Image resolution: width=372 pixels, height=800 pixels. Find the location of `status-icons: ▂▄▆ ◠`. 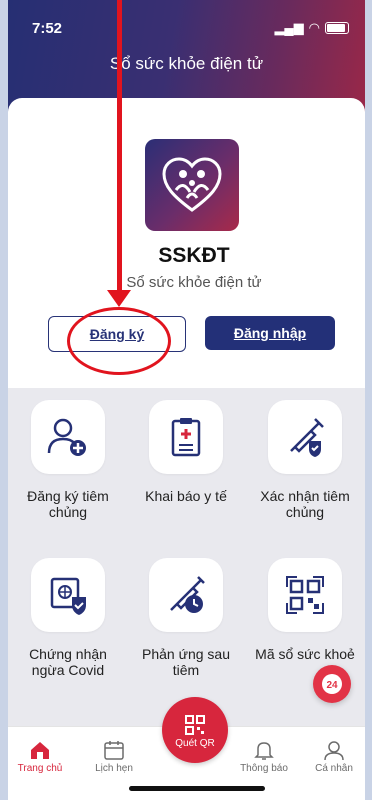

status-icons: ▂▄▆ ◠ is located at coordinates (311, 28).